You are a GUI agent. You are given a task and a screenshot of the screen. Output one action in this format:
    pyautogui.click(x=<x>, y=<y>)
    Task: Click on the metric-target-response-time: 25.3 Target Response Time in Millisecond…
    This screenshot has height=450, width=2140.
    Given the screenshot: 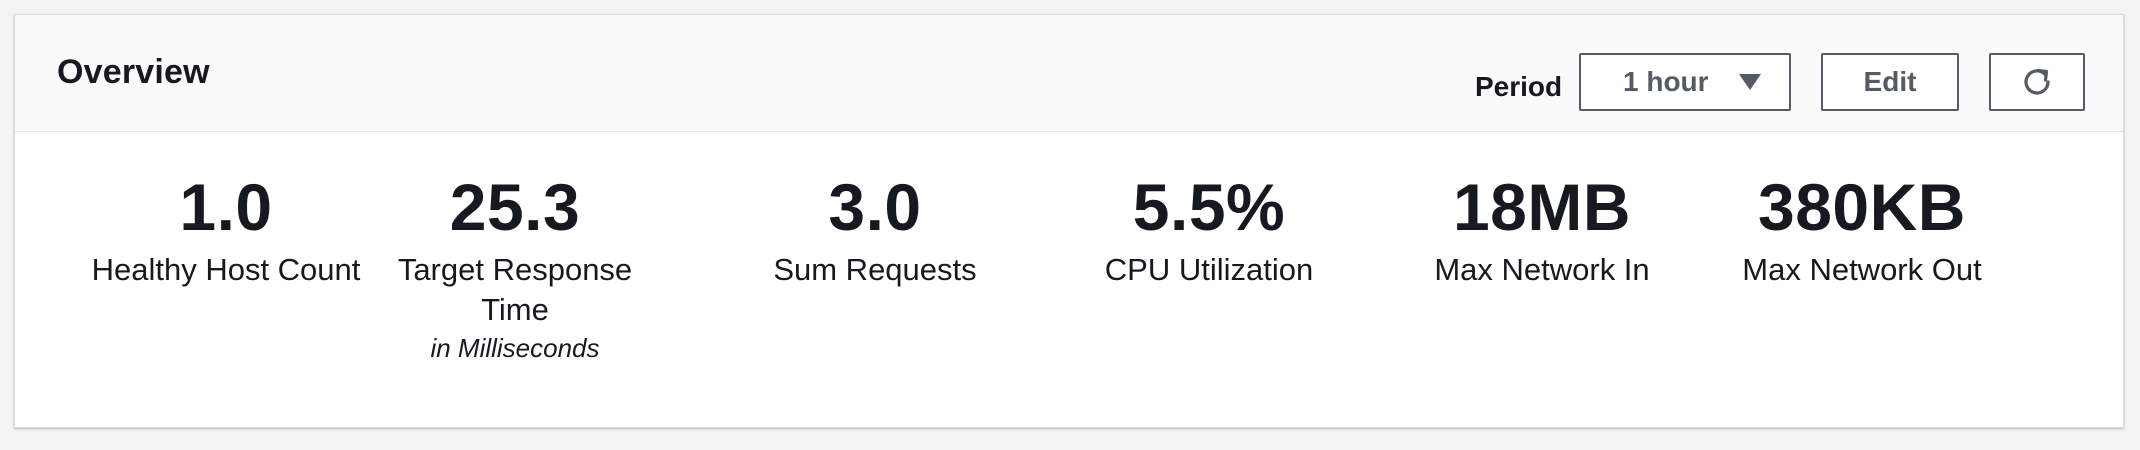 What is the action you would take?
    pyautogui.click(x=515, y=269)
    